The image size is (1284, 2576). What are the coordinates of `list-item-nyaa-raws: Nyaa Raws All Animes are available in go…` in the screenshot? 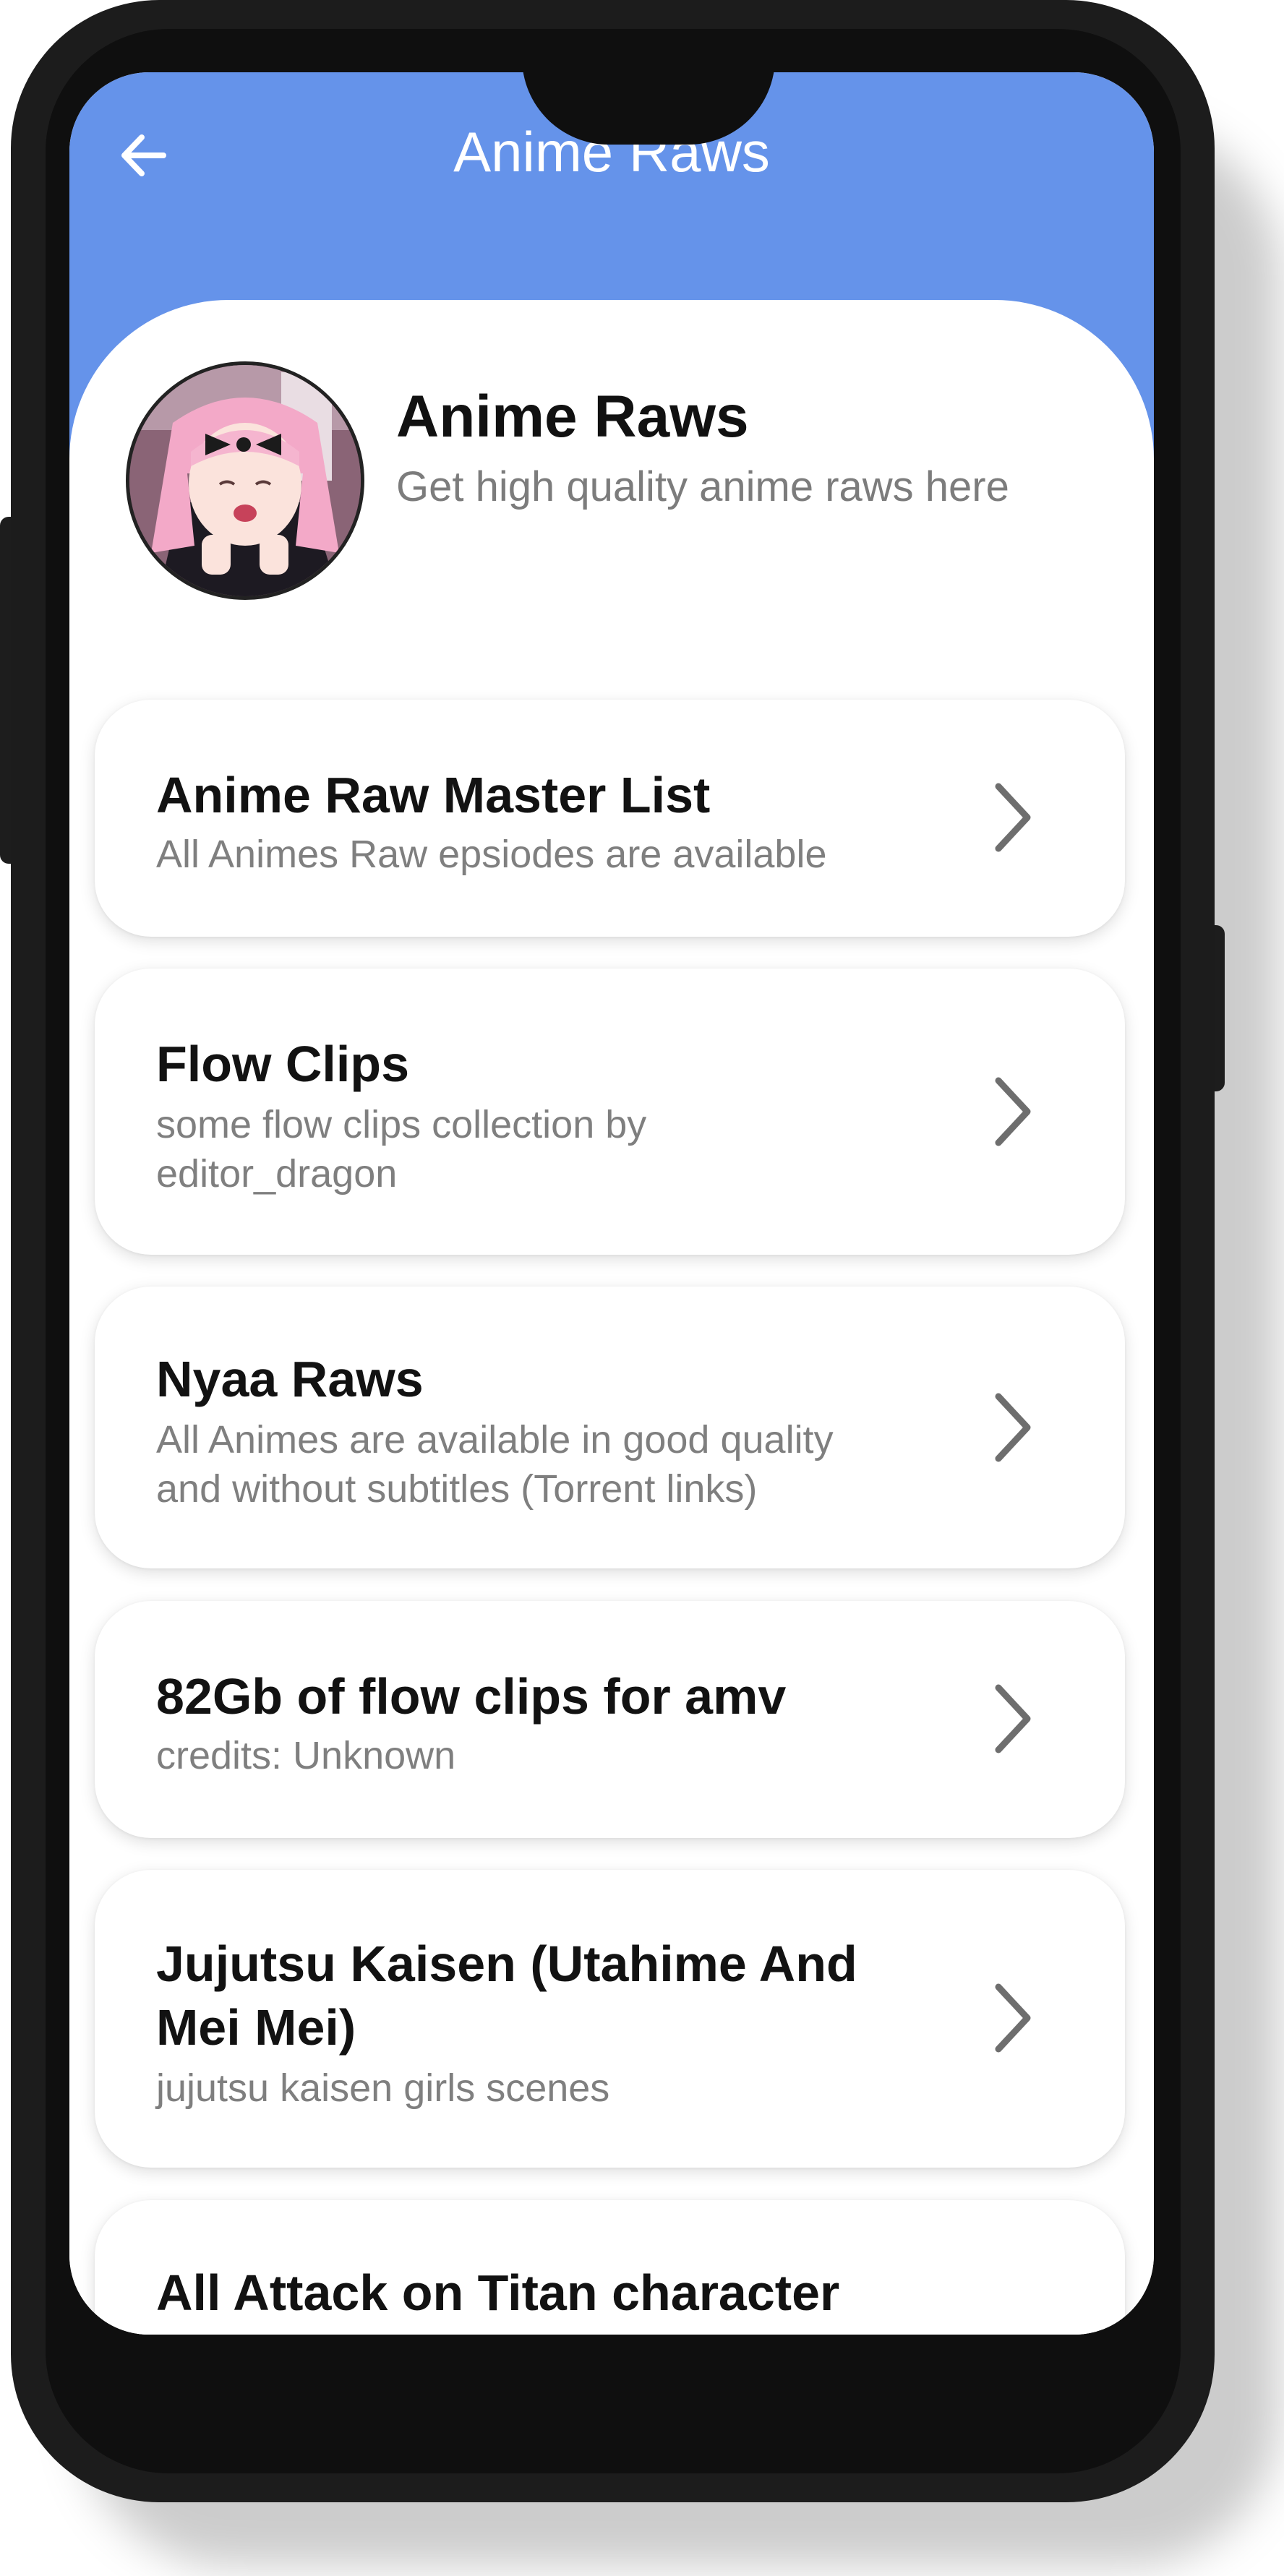 It's located at (610, 1428).